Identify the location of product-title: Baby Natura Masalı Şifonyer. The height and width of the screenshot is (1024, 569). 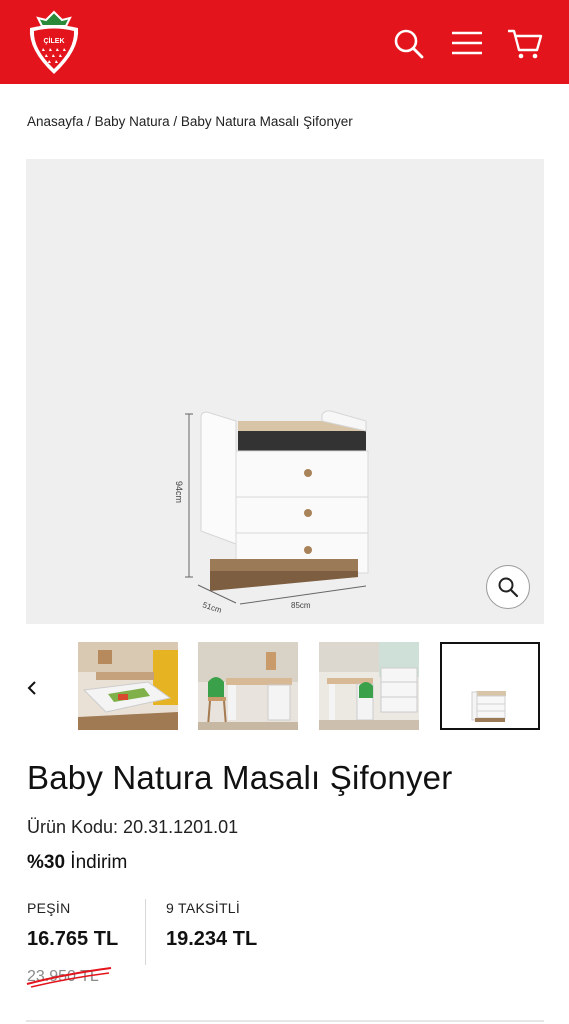
(240, 777).